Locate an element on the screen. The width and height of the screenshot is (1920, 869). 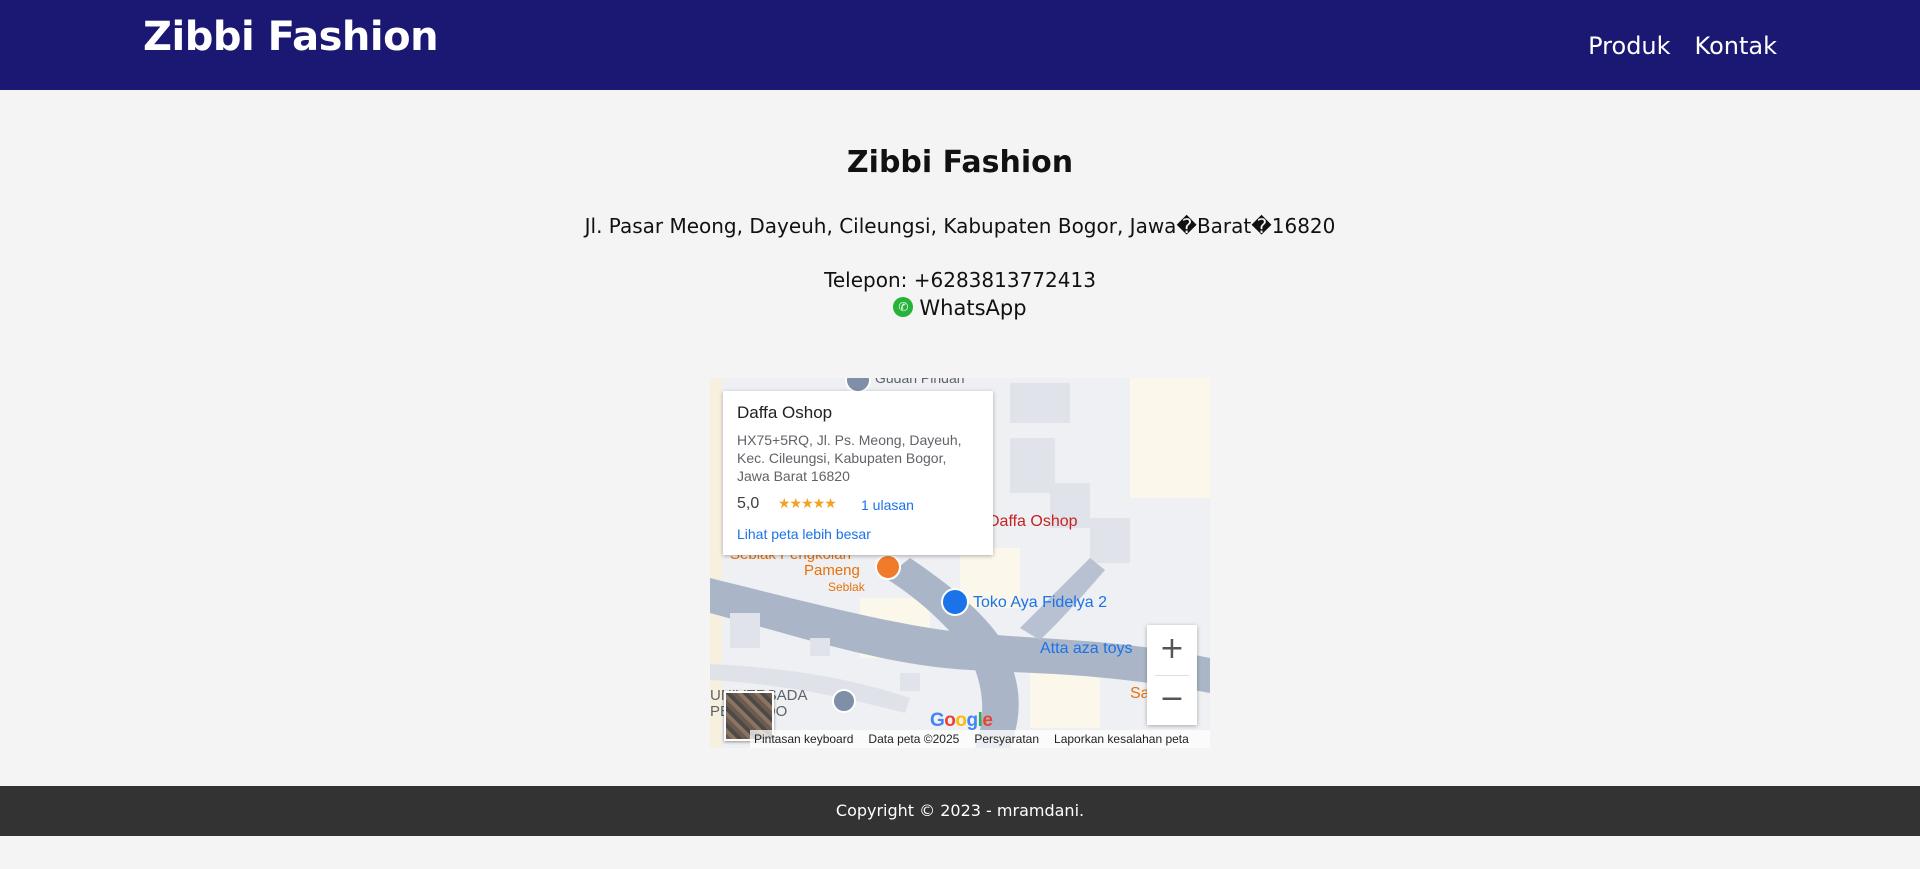
copyright-text: Copyright © 2023 - mramdani. is located at coordinates (960, 810).